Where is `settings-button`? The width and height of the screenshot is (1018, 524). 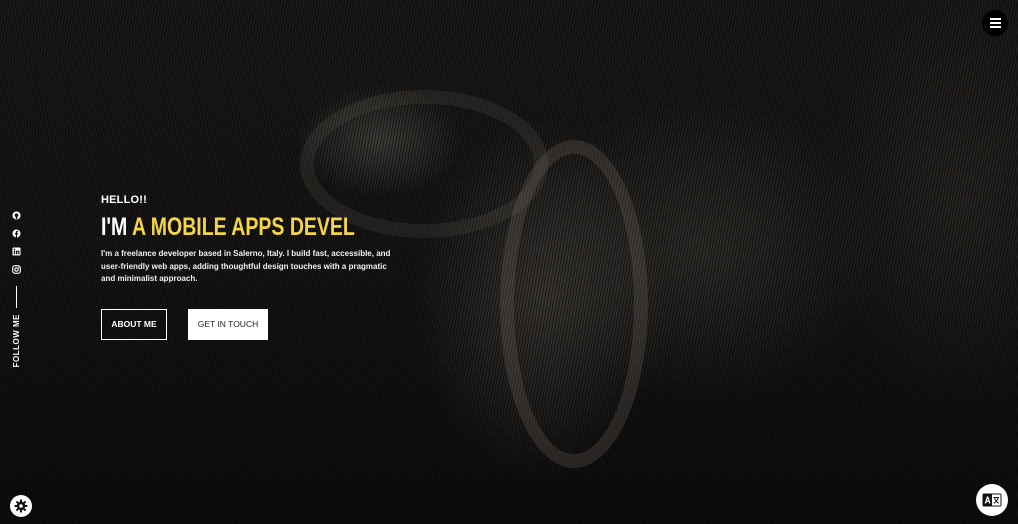 settings-button is located at coordinates (21, 506).